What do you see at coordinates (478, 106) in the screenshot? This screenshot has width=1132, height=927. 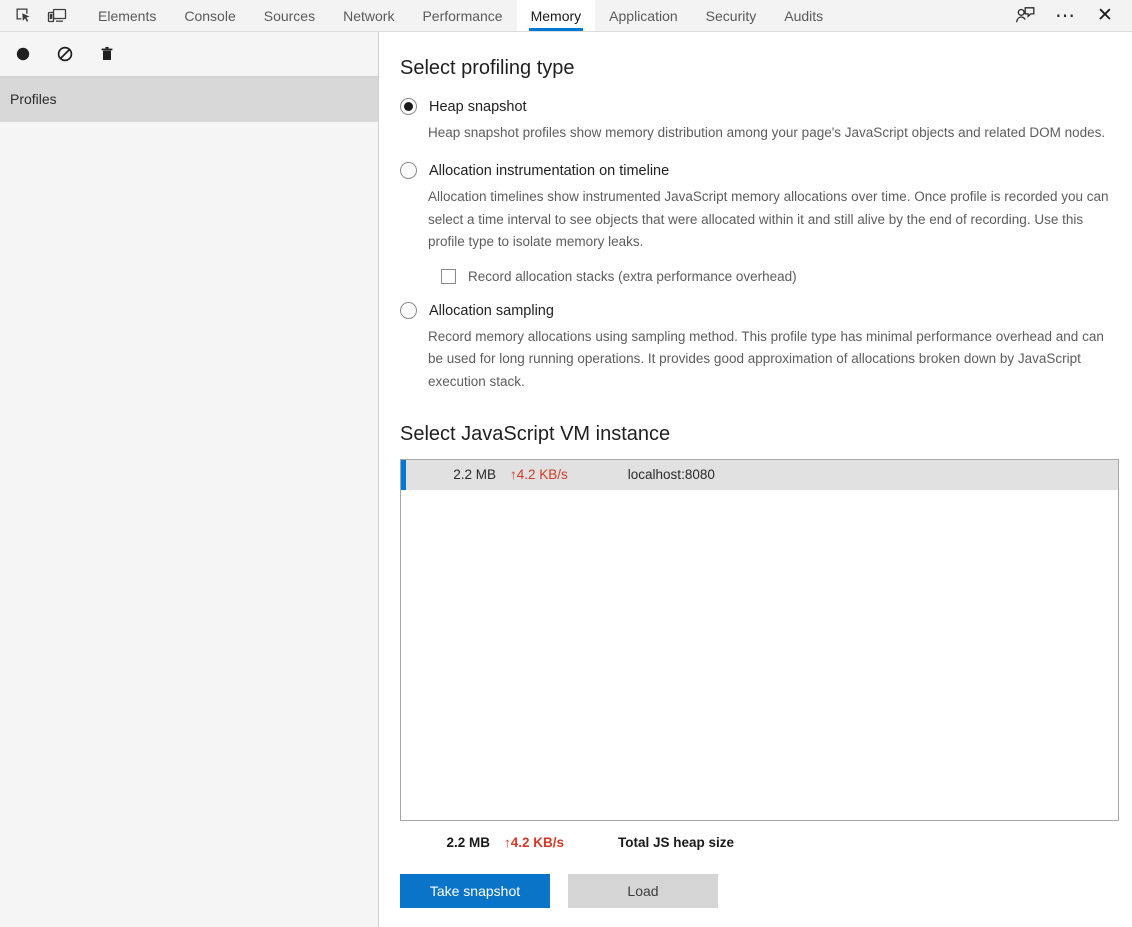 I see `heap-snapshot-label: Heap snapshot` at bounding box center [478, 106].